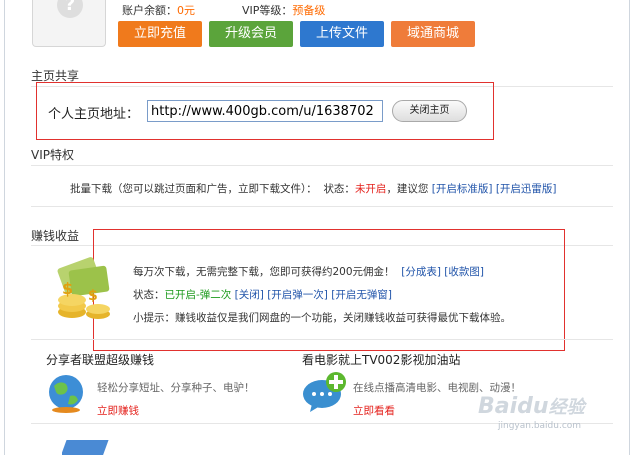  I want to click on earn-line1: 每万次下载，无需完整下载，您即可获得约200元佣金！ [分成表] [收款图], so click(308, 272).